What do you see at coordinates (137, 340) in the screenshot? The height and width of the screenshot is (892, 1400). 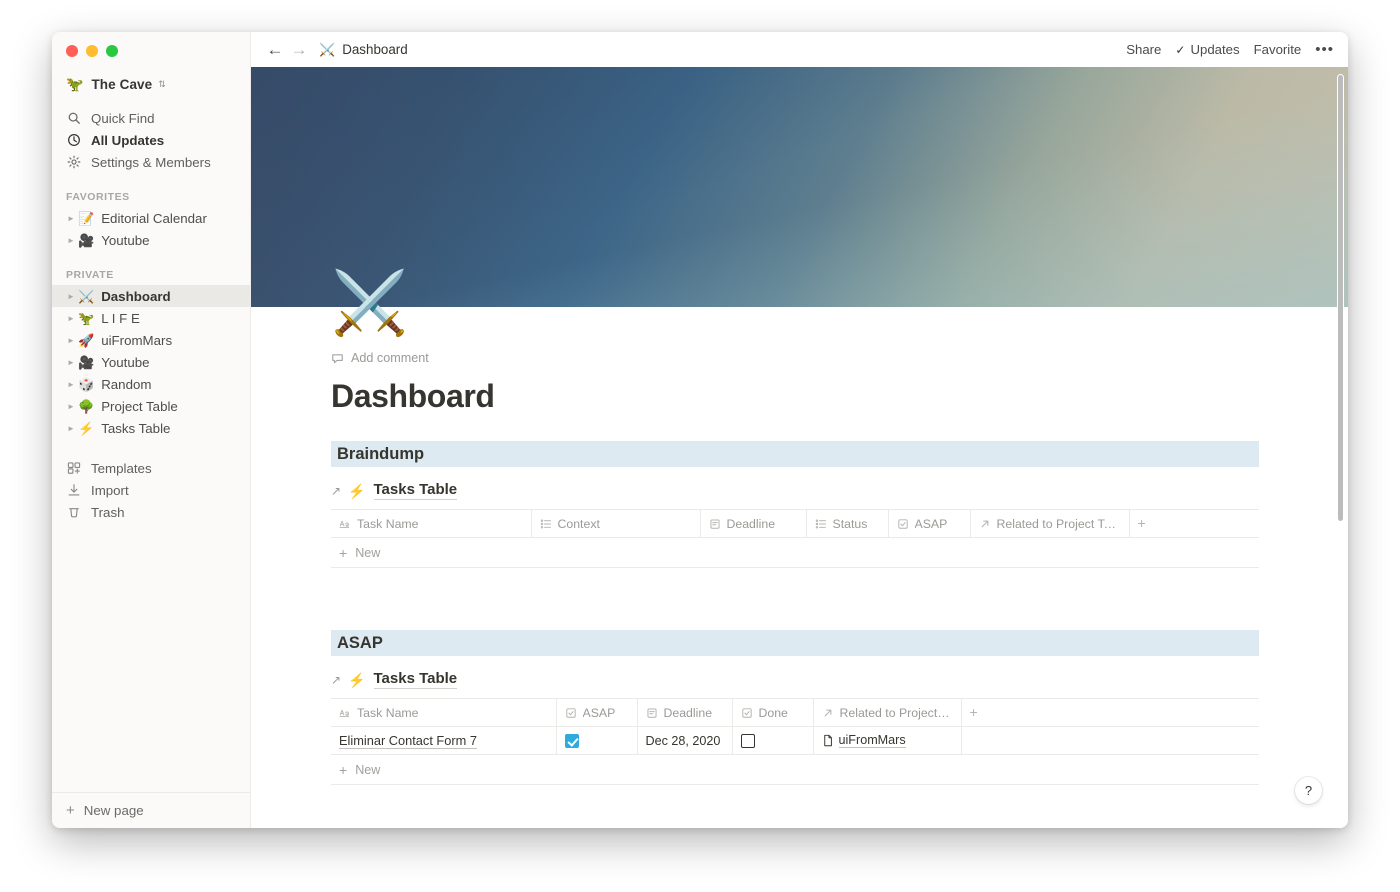 I see `sidebar-item-label: uiFromMars` at bounding box center [137, 340].